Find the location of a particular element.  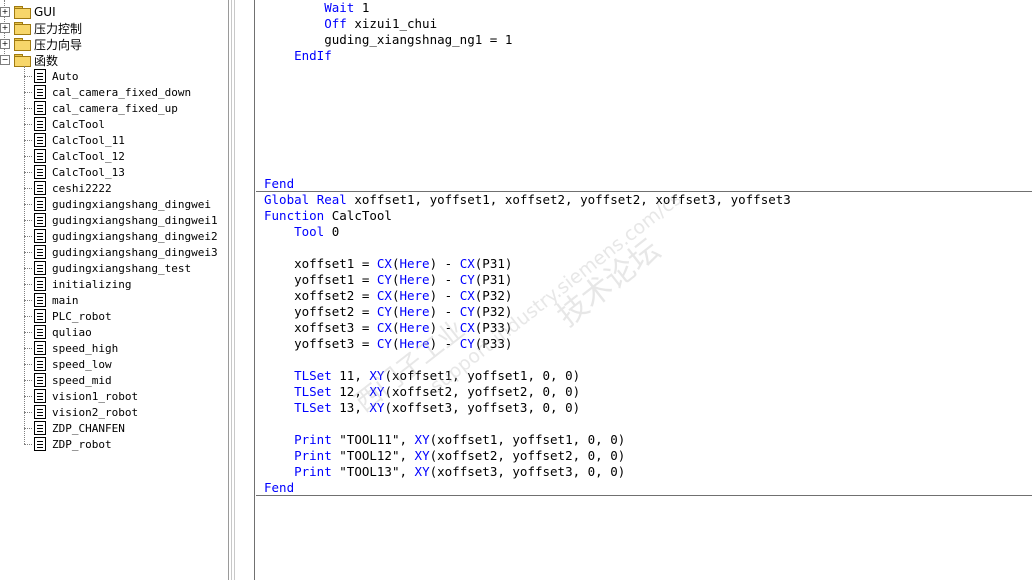

tree-item-function: gudingxiangshang_dingwei1 is located at coordinates (126, 220).